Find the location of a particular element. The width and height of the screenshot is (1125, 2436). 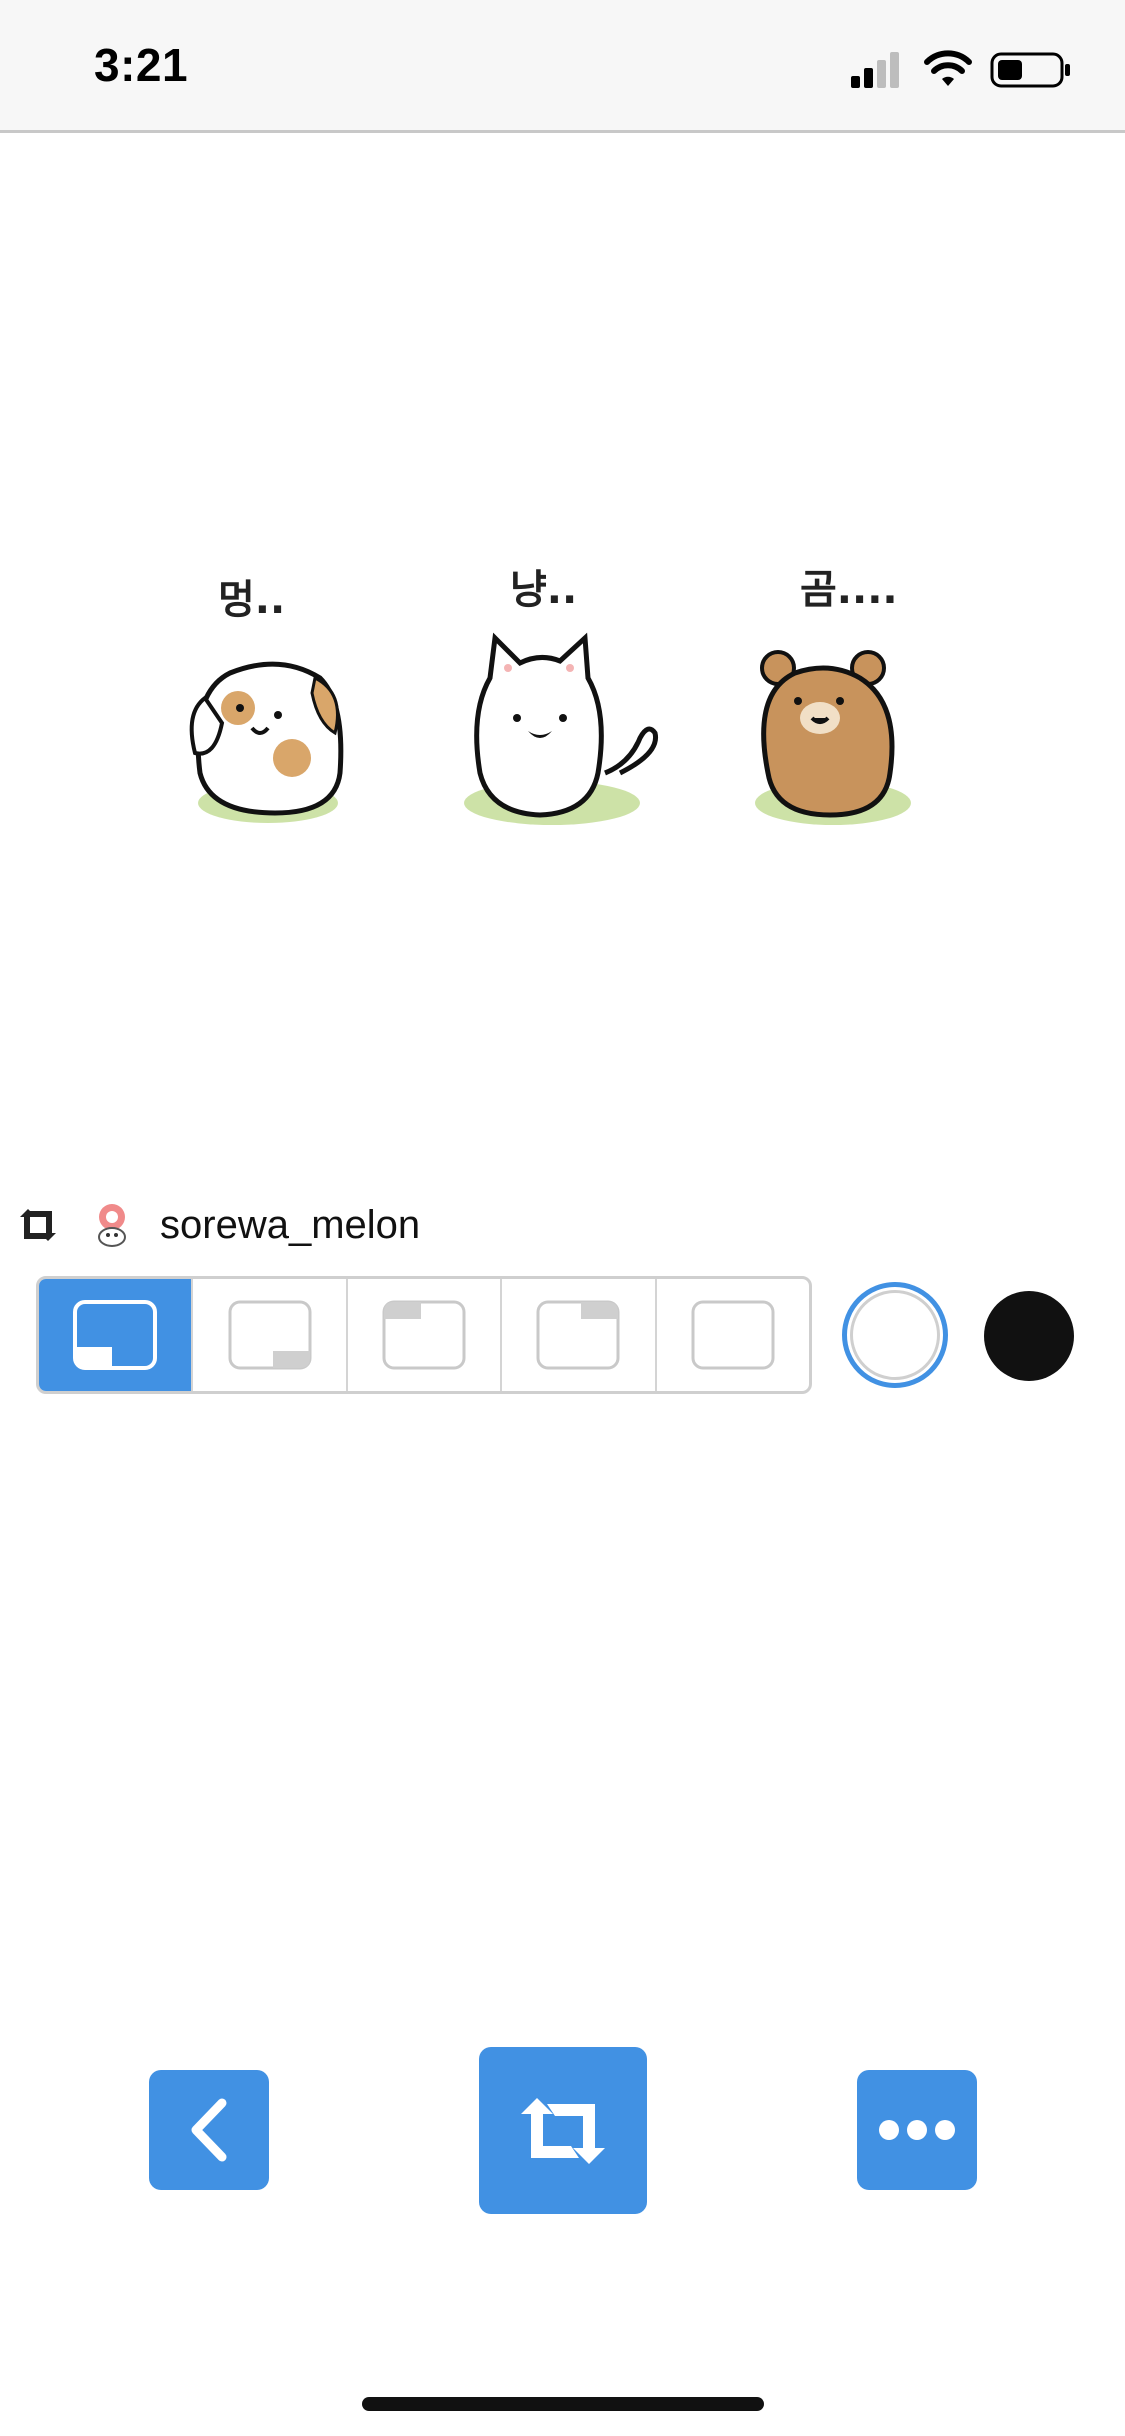

position-option-top-left is located at coordinates (422, 1335).